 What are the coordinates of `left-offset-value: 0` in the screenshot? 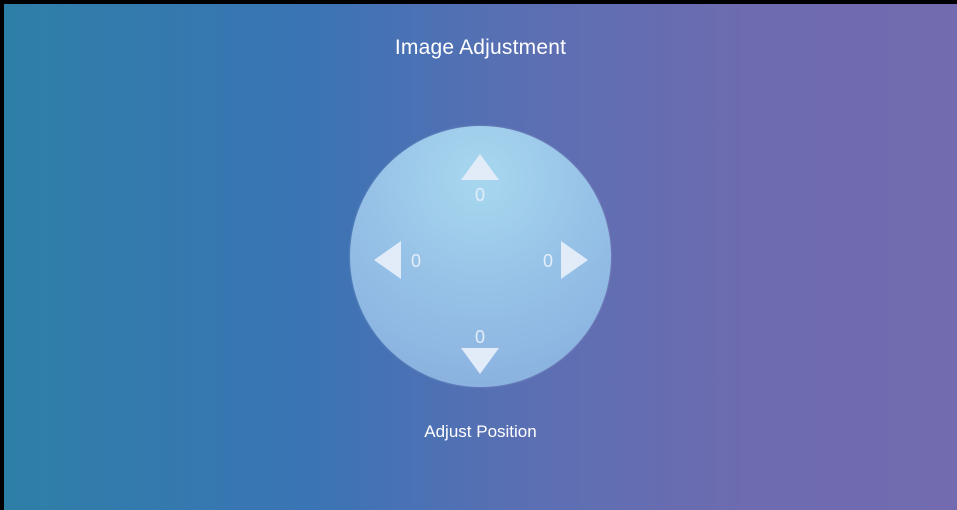 It's located at (415, 261).